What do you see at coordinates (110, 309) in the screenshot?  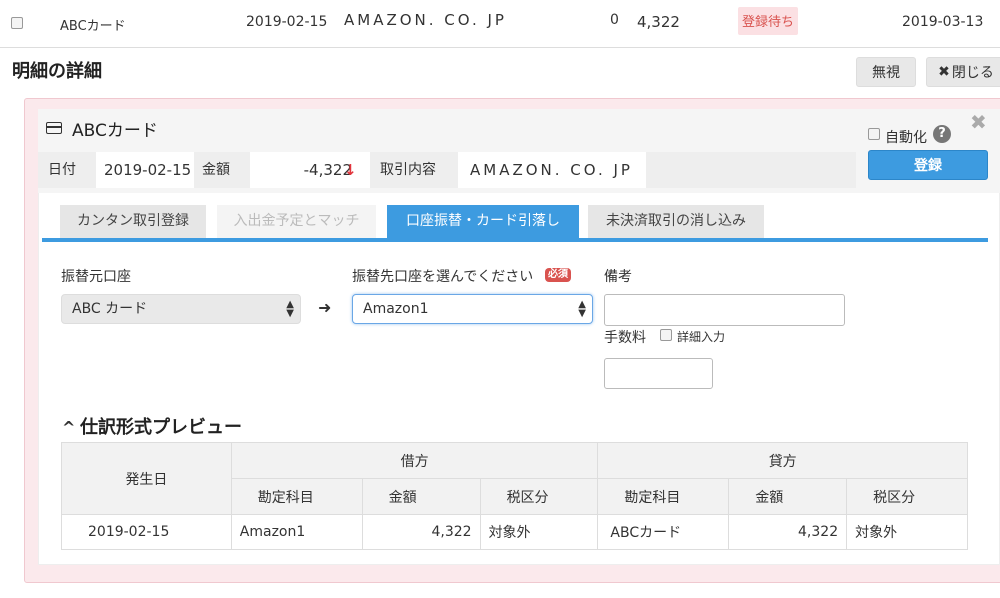 I see `from-account-value: ABC カード` at bounding box center [110, 309].